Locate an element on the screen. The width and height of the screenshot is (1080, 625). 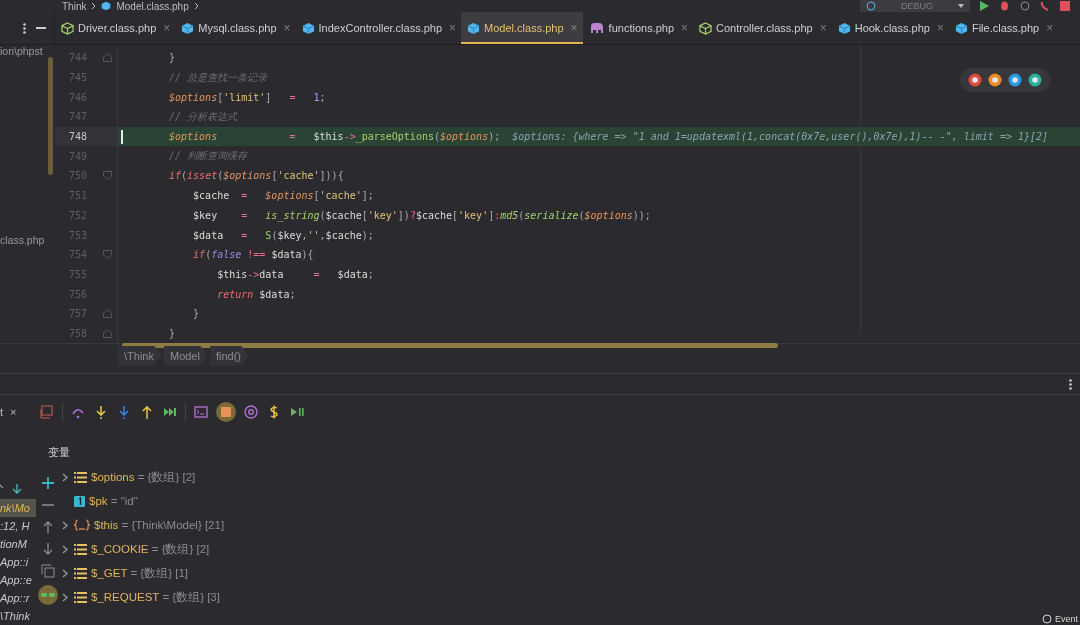
code-line: if(isset($options['cache'])){ is located at coordinates (256, 176).